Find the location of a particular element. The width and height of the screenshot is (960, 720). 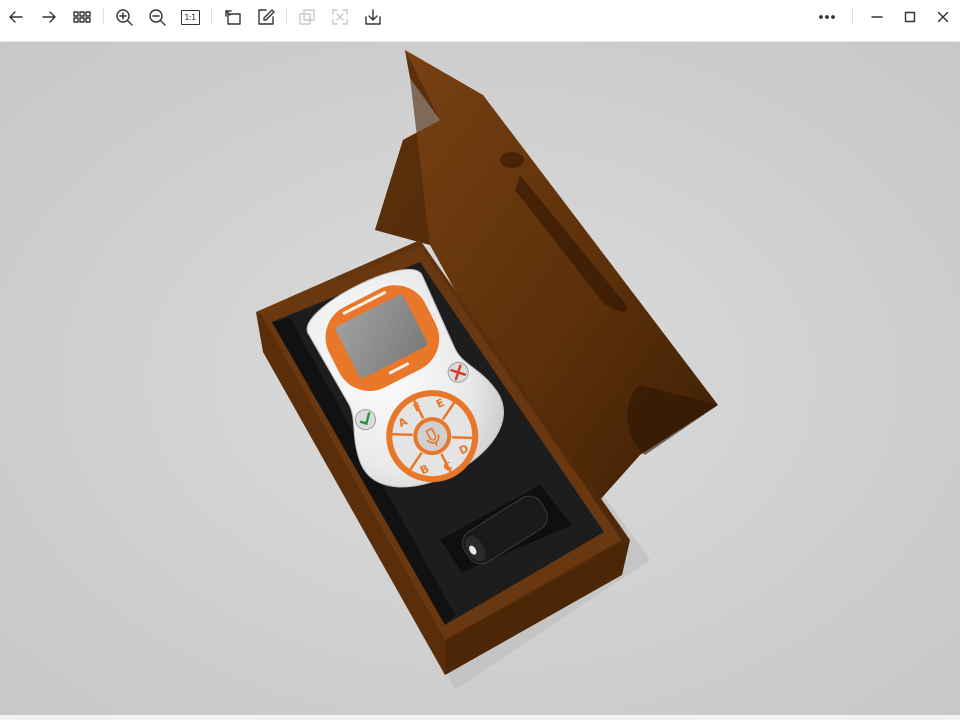

minimize-button is located at coordinates (877, 17).